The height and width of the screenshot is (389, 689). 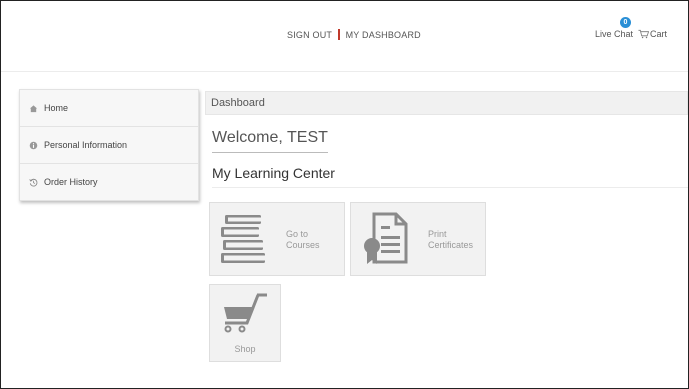 I want to click on tile-label-line2: Certificates, so click(x=451, y=245).